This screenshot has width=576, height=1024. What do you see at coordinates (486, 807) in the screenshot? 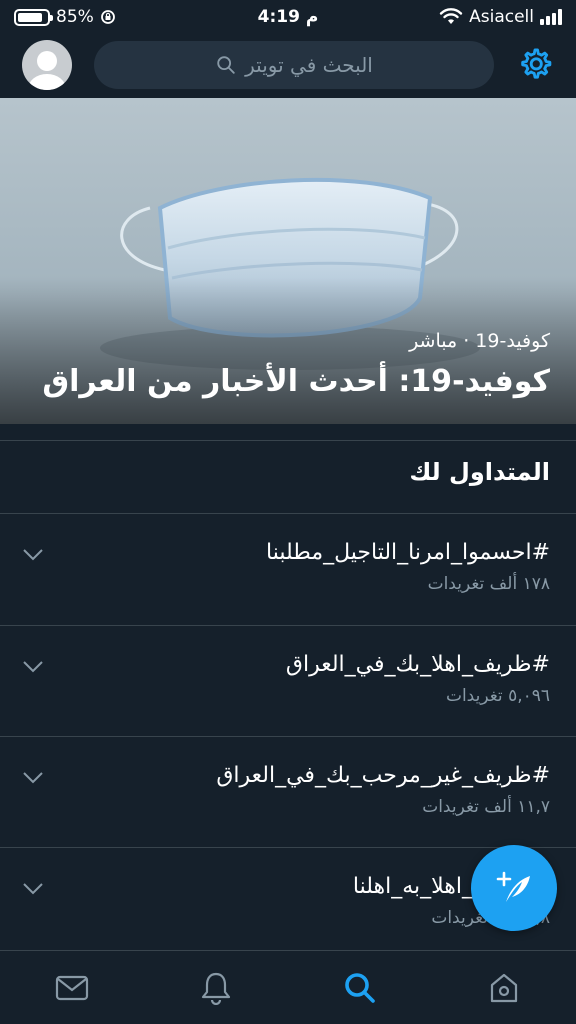
I see `trend-count: ١١,٧ ألف تغريدات` at bounding box center [486, 807].